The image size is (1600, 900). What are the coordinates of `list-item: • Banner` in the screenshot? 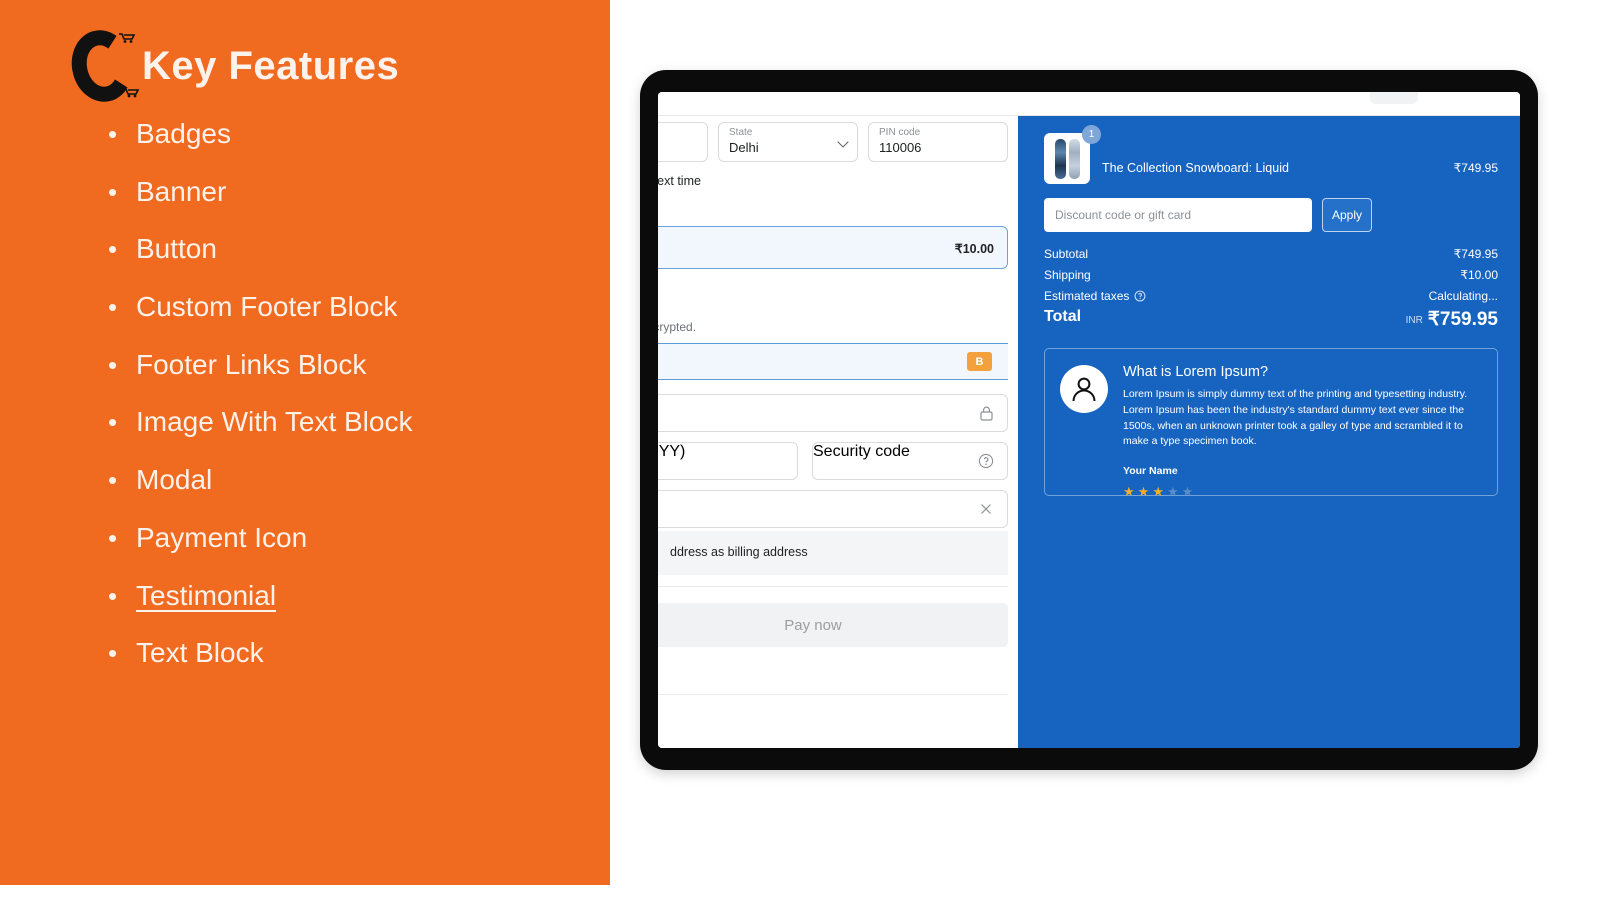 It's located at (358, 192).